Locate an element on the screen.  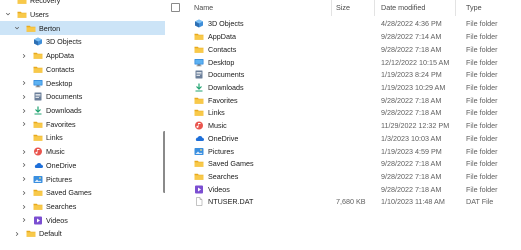
file-date-modified: 11/29/2022 12:32 PM is located at coordinates (415, 126).